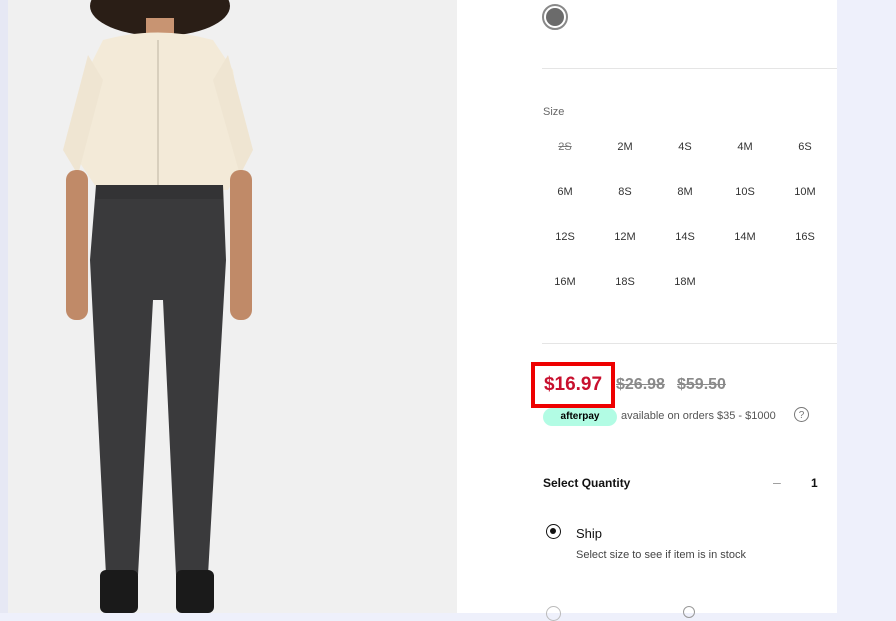 This screenshot has width=896, height=621. I want to click on quantity-label: Select Quantity, so click(587, 483).